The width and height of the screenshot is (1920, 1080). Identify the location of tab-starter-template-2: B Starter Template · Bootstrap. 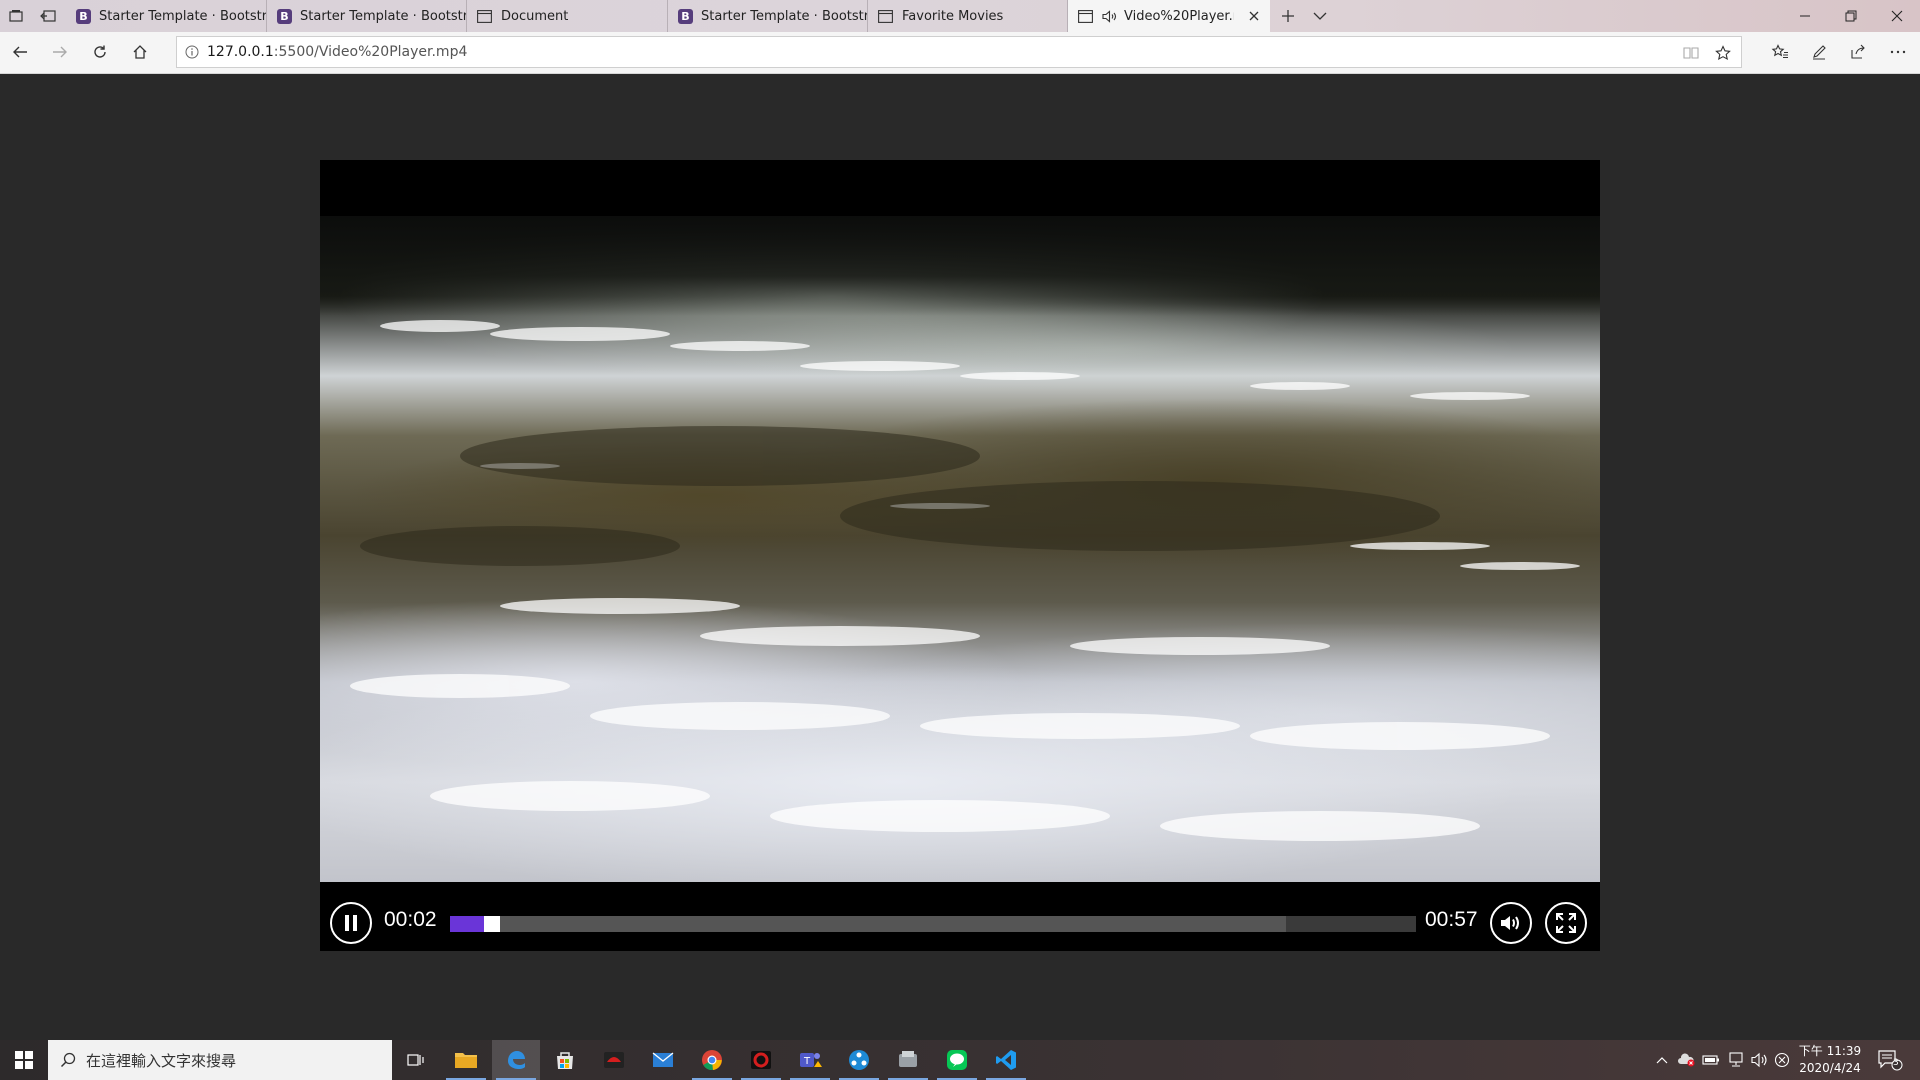
(367, 16).